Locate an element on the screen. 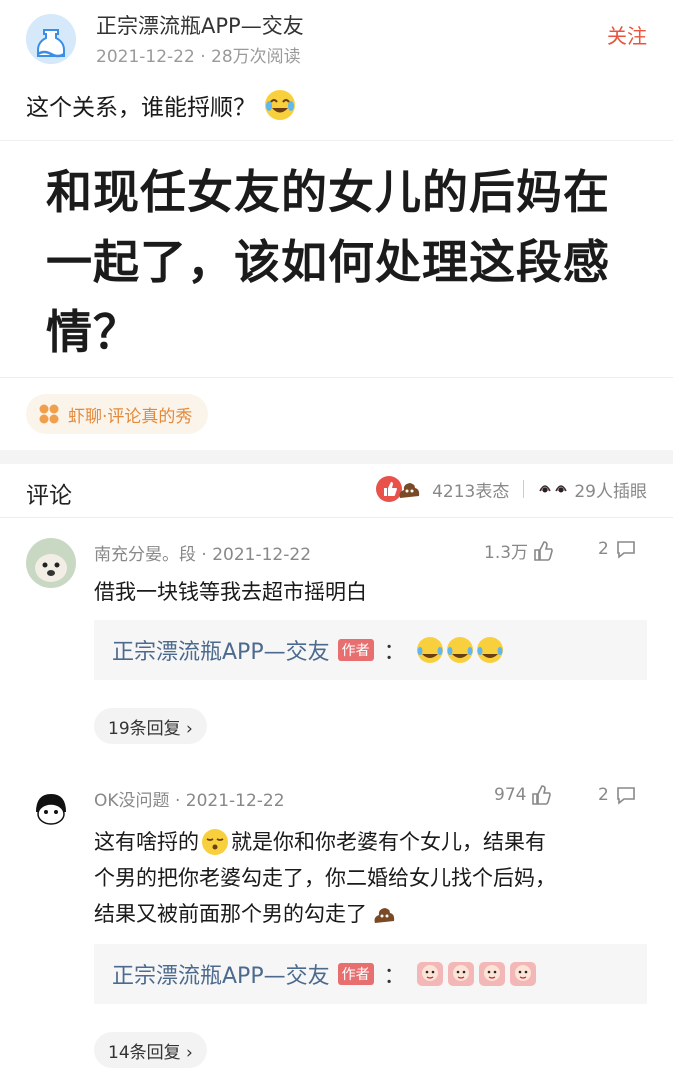 The width and height of the screenshot is (673, 1080). post-header: 正宗漂流瓶APP—交友 2021-12-22 · 28万次阅读 关注 is located at coordinates (336, 39).